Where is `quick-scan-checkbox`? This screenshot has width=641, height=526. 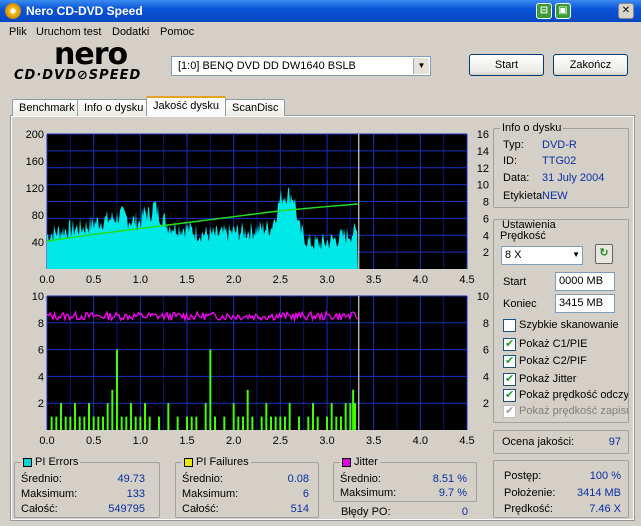 quick-scan-checkbox is located at coordinates (509, 325).